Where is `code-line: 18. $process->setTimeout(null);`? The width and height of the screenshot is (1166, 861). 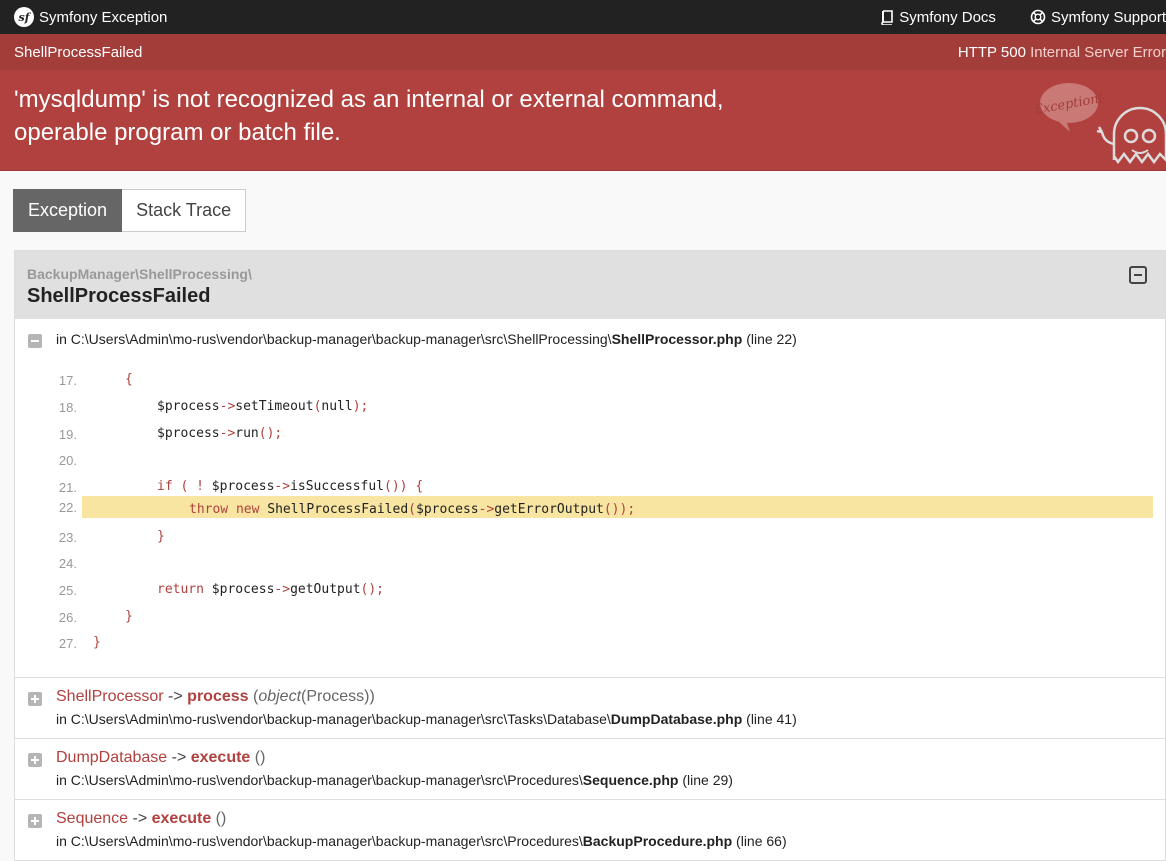
code-line: 18. $process->setTimeout(null); is located at coordinates (590, 407).